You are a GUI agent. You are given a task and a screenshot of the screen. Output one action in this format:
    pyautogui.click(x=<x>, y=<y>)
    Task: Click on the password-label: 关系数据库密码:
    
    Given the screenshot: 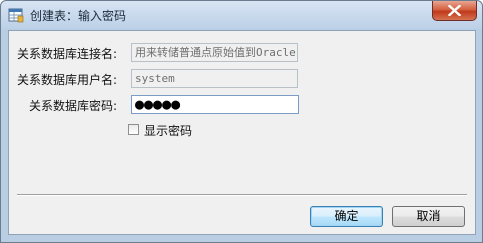 What is the action you would take?
    pyautogui.click(x=73, y=106)
    